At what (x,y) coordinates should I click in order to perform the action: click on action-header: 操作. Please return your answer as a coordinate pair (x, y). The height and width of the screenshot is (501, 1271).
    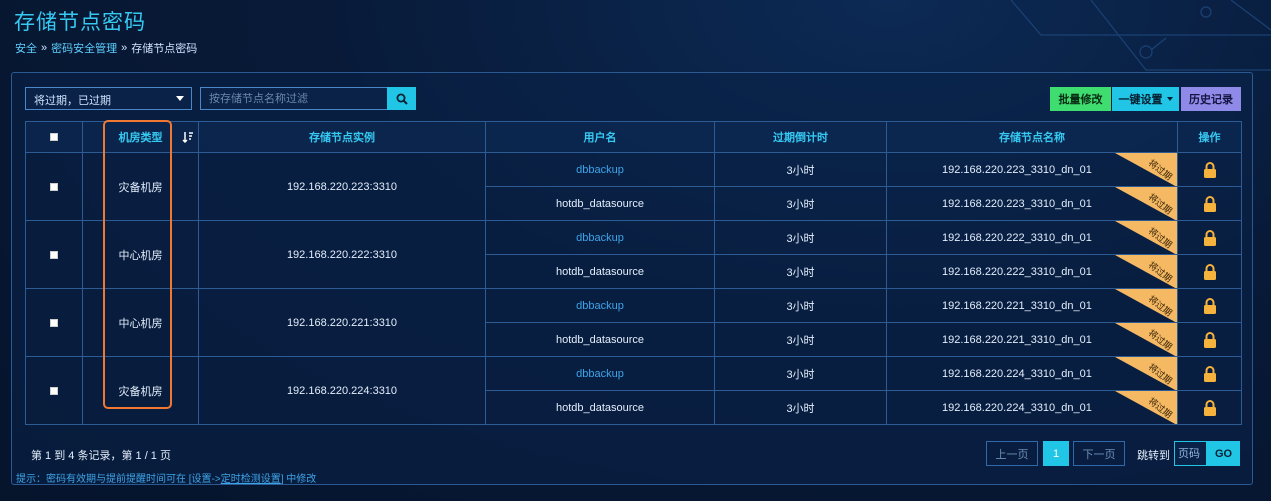
    Looking at the image, I should click on (1209, 137).